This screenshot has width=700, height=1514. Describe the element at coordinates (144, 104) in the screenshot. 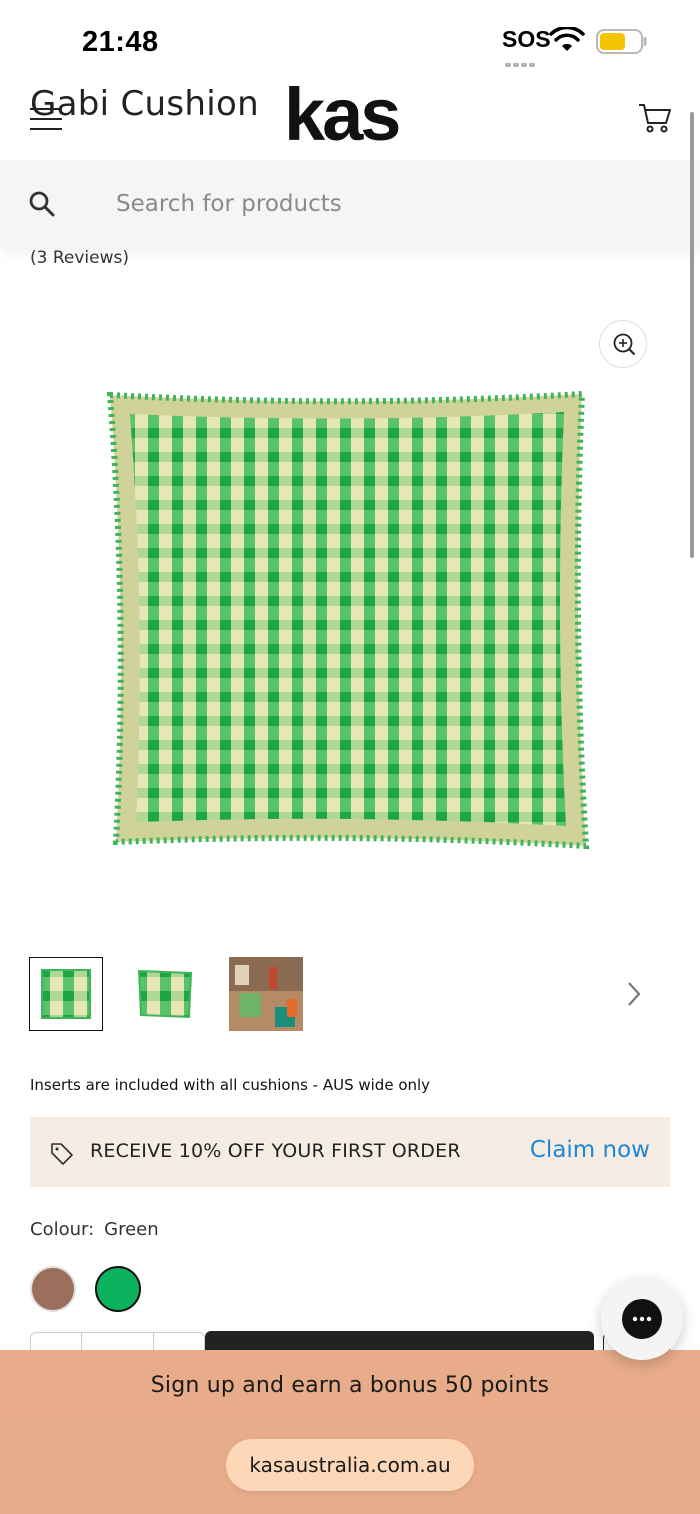

I see `page-title: Gabi Cushion` at that location.